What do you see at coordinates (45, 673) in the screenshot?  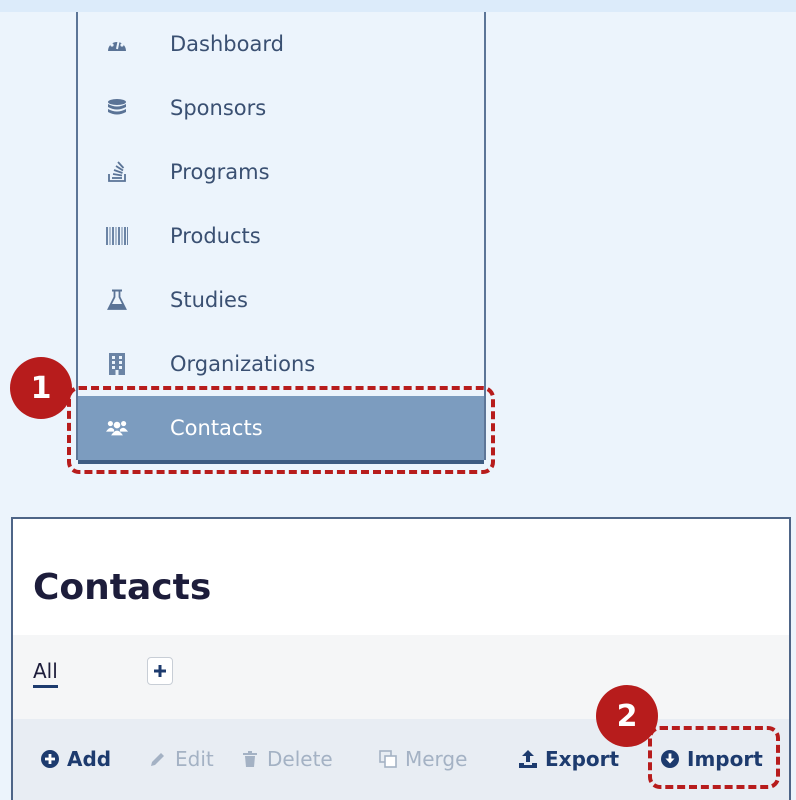 I see `tab-all: All` at bounding box center [45, 673].